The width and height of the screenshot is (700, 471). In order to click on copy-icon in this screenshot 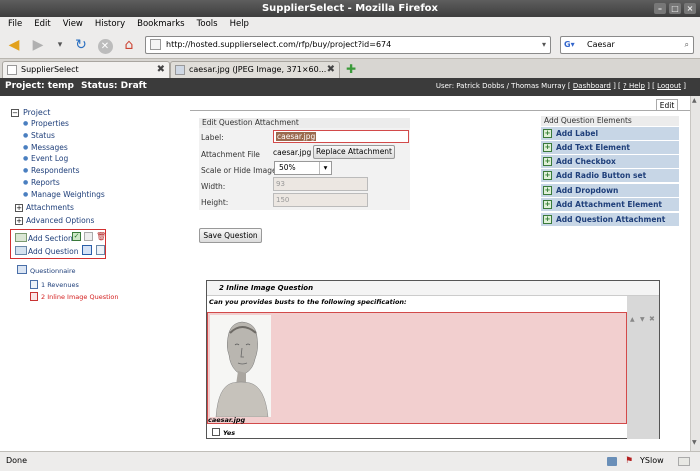, I will do `click(88, 236)`.